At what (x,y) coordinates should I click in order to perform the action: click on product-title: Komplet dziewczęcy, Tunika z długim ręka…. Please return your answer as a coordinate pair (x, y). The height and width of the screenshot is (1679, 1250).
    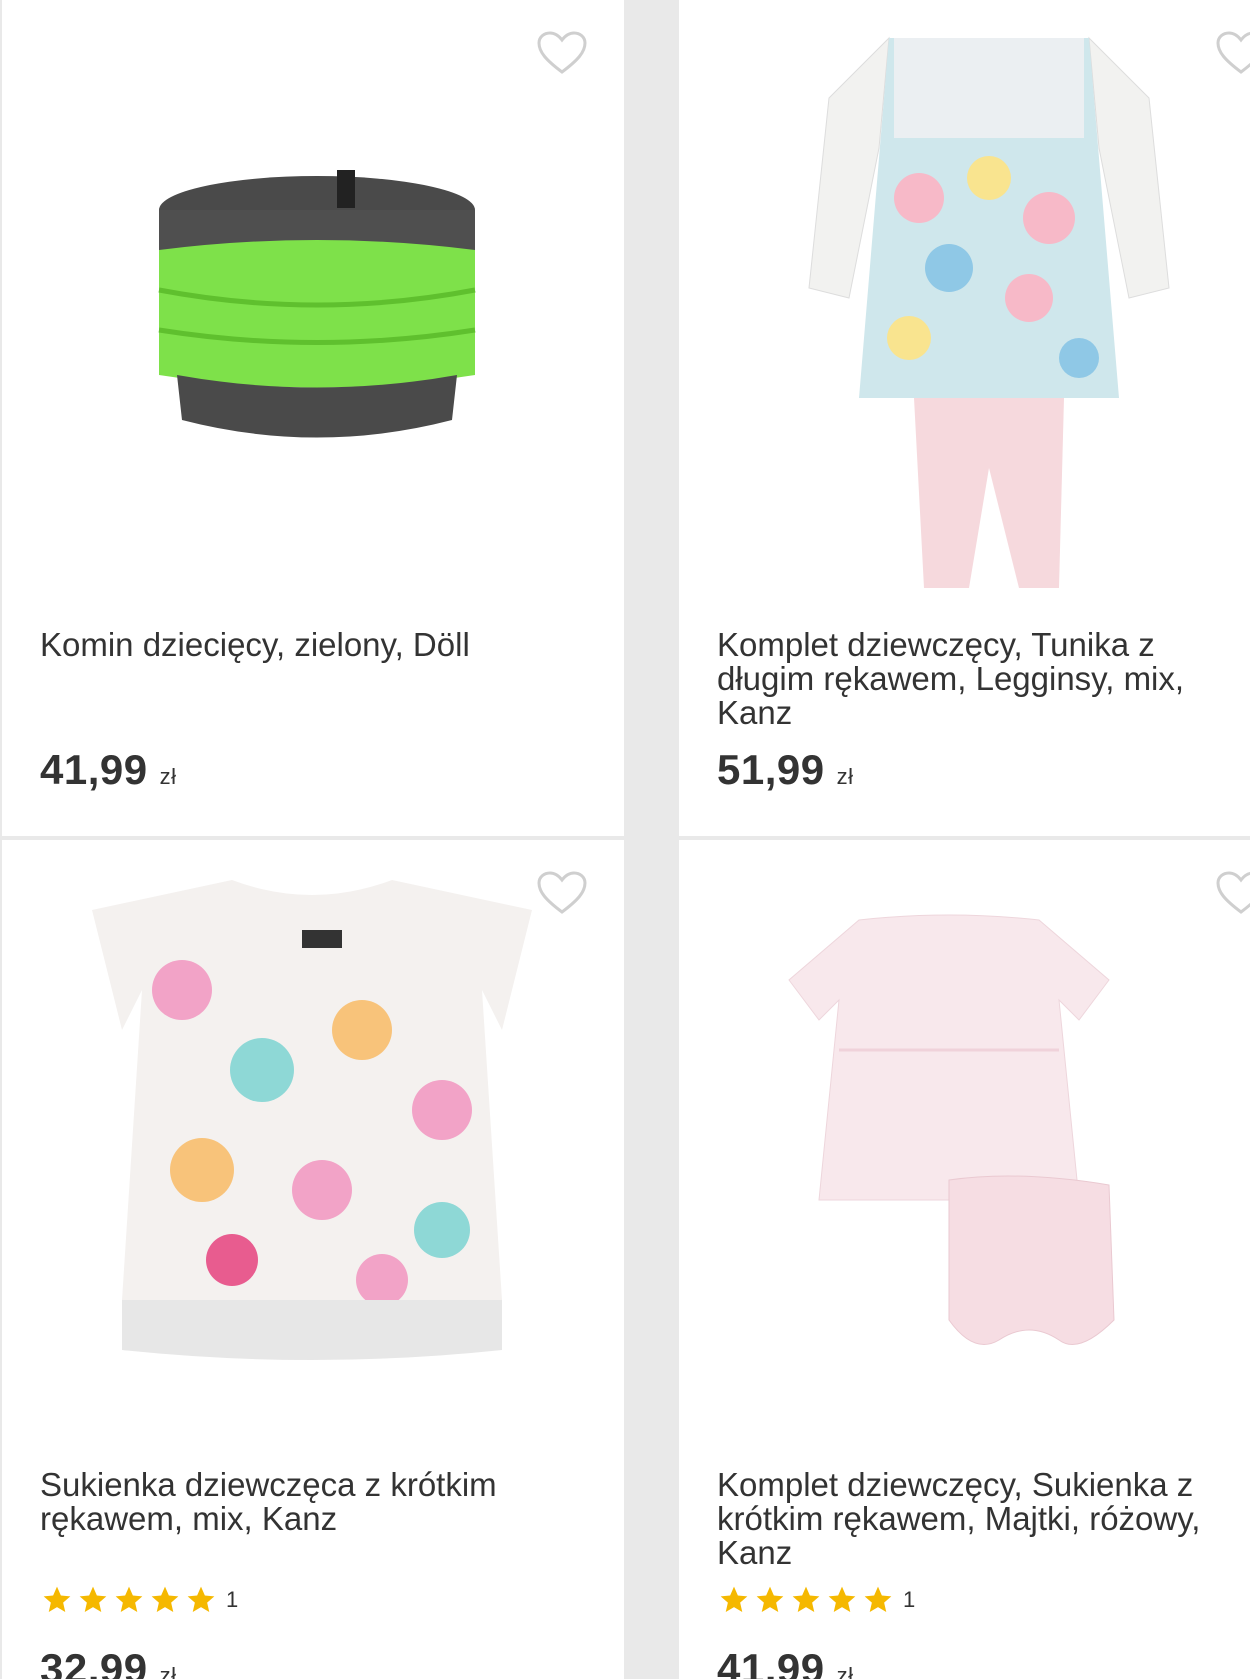
    Looking at the image, I should click on (977, 679).